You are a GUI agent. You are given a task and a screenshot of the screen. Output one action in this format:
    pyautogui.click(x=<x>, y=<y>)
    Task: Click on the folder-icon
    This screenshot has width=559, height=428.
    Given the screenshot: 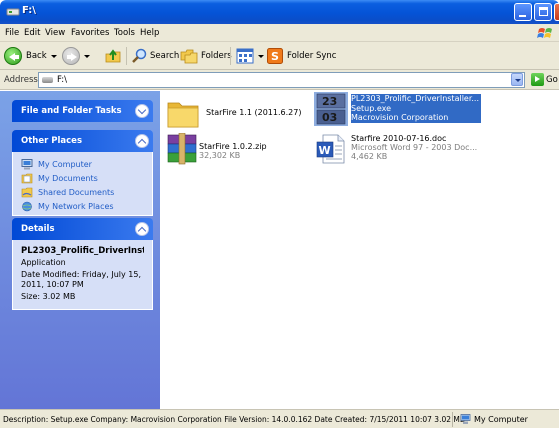 What is the action you would take?
    pyautogui.click(x=183, y=115)
    